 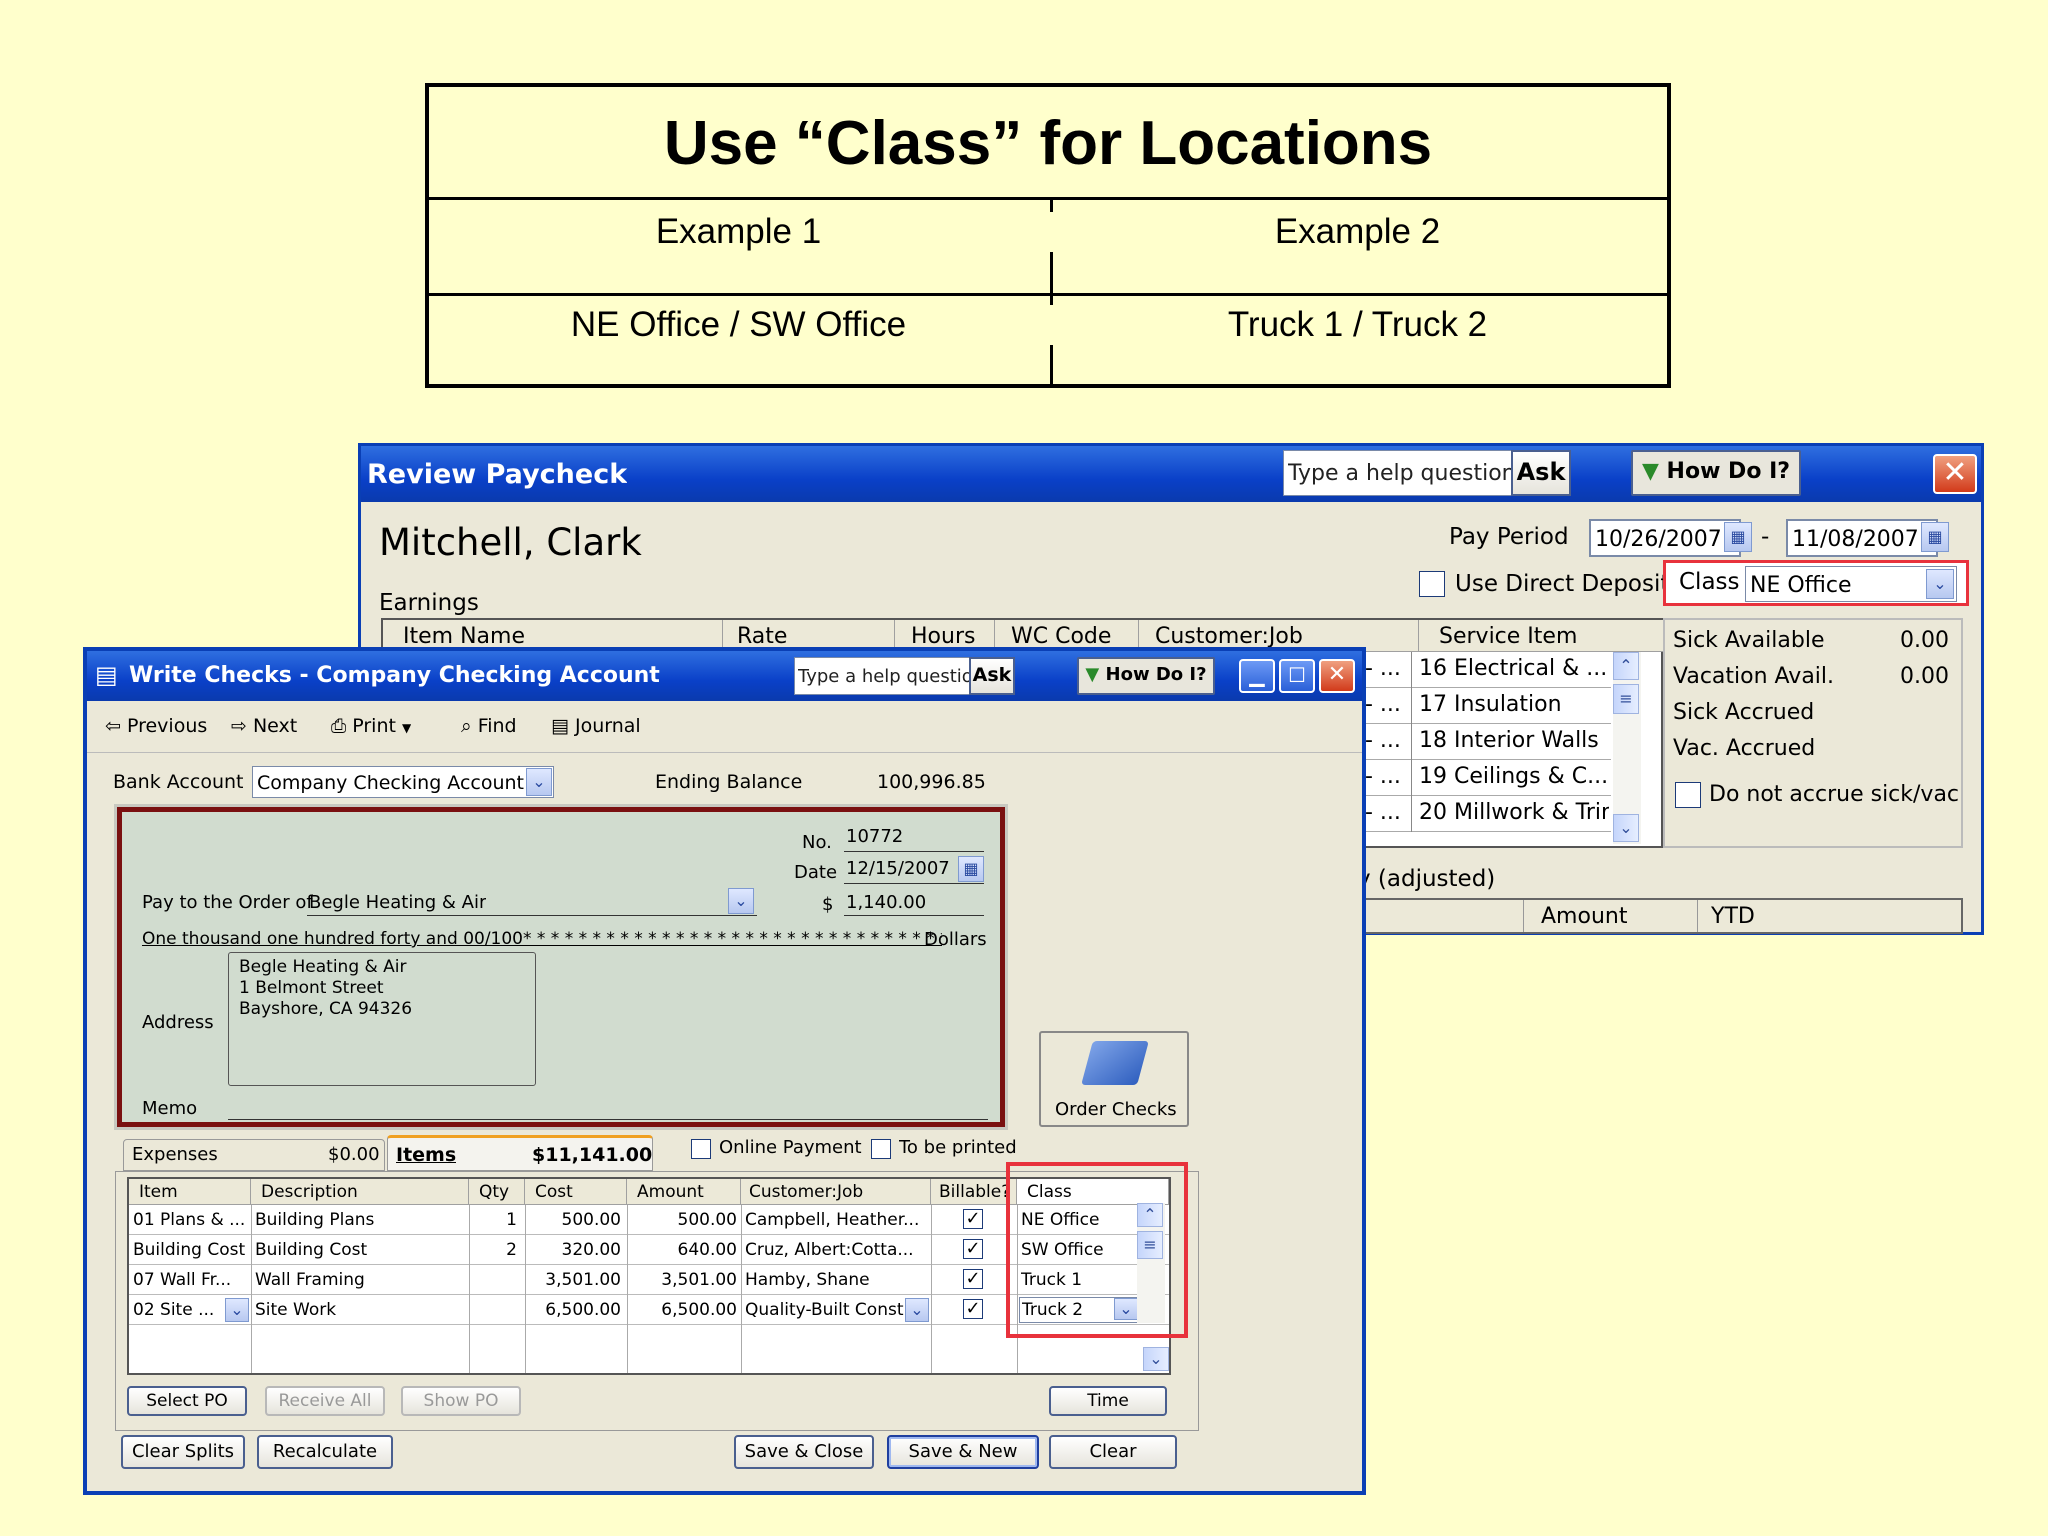 I want to click on find-label: Find, so click(x=497, y=726).